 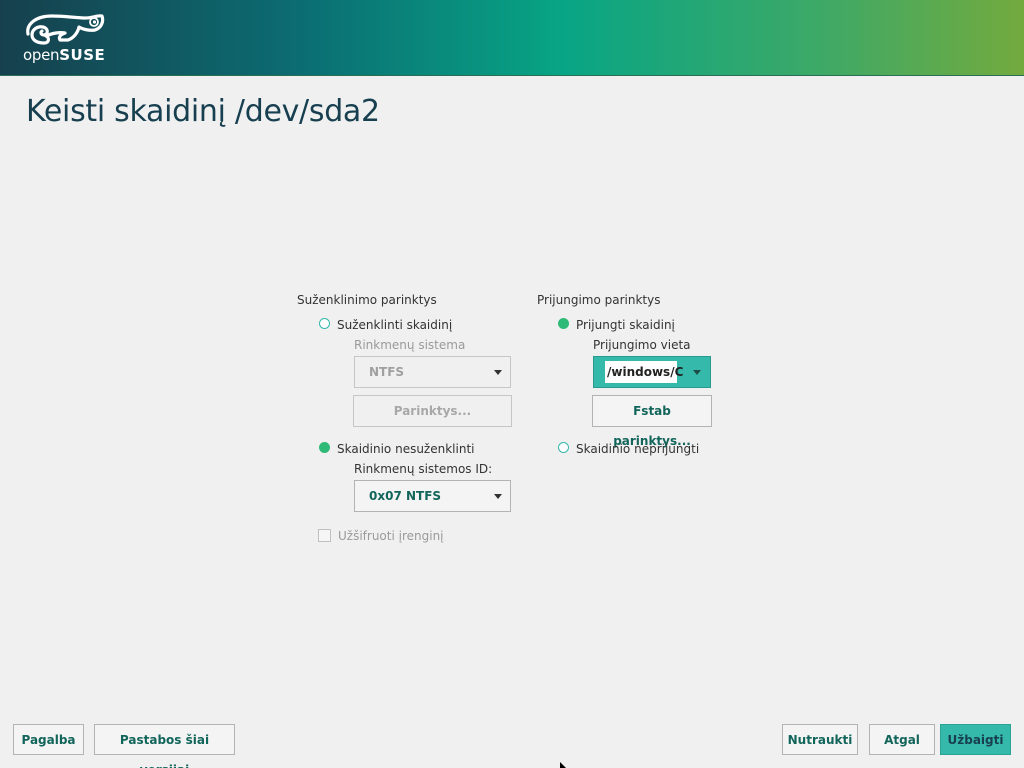 I want to click on fsid-value: 0x07 NTFS, so click(x=405, y=496).